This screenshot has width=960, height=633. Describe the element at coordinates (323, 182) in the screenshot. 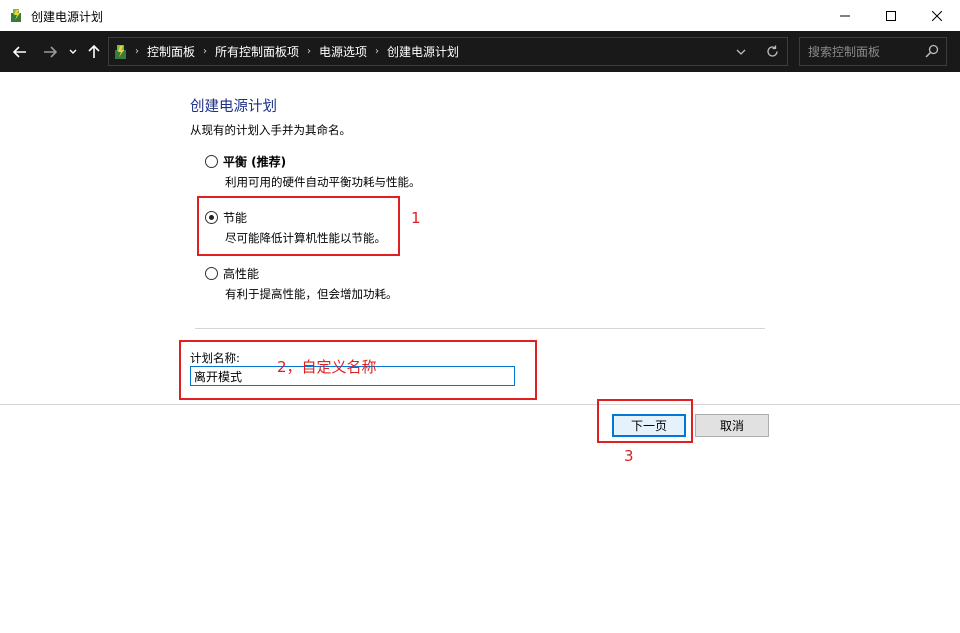

I see `option-description: 利用可用的硬件自动平衡功耗与性能。` at that location.